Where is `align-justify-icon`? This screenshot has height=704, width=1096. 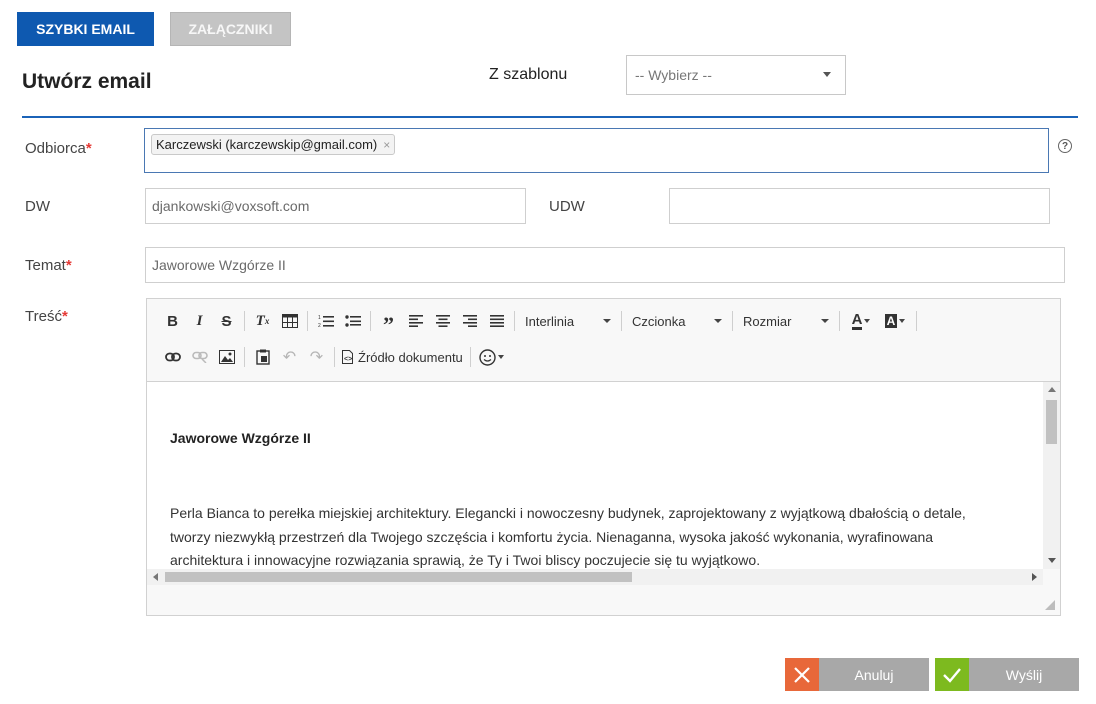 align-justify-icon is located at coordinates (496, 321).